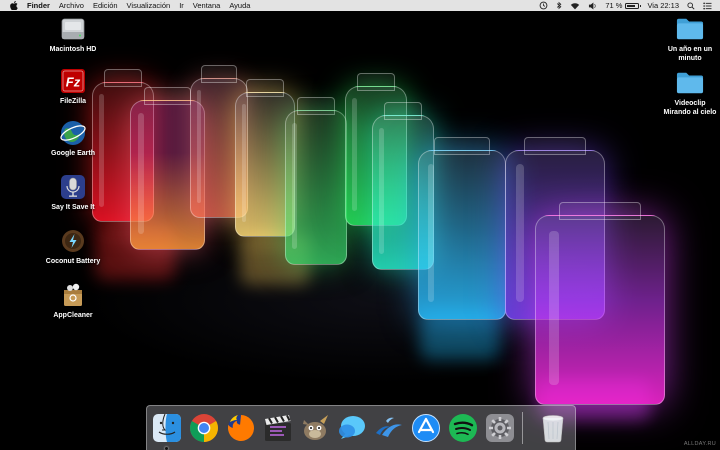  Describe the element at coordinates (543, 5) in the screenshot. I see `time-machine-icon` at that location.